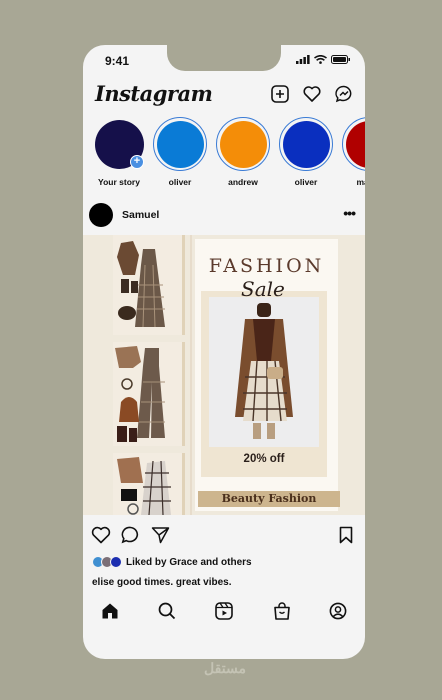 The width and height of the screenshot is (442, 700). What do you see at coordinates (117, 61) in the screenshot?
I see `status-time: 9:41` at bounding box center [117, 61].